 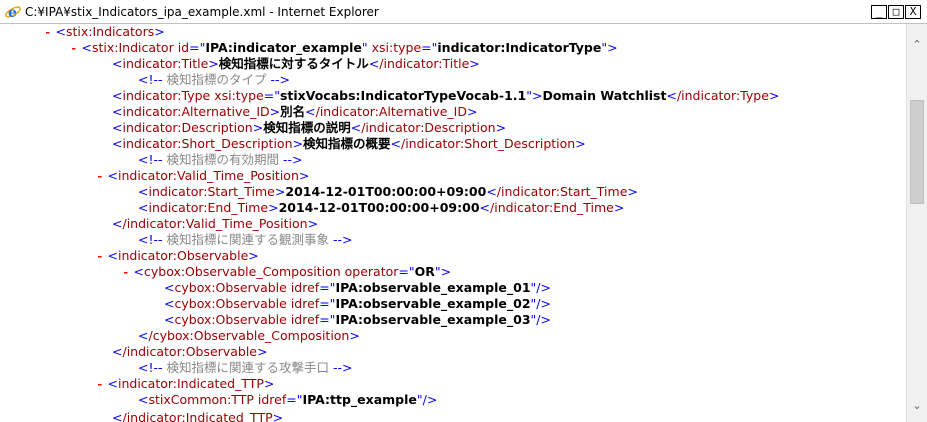 I want to click on xml-line: - <indicator:Valid_Time_Position>, so click(x=203, y=176).